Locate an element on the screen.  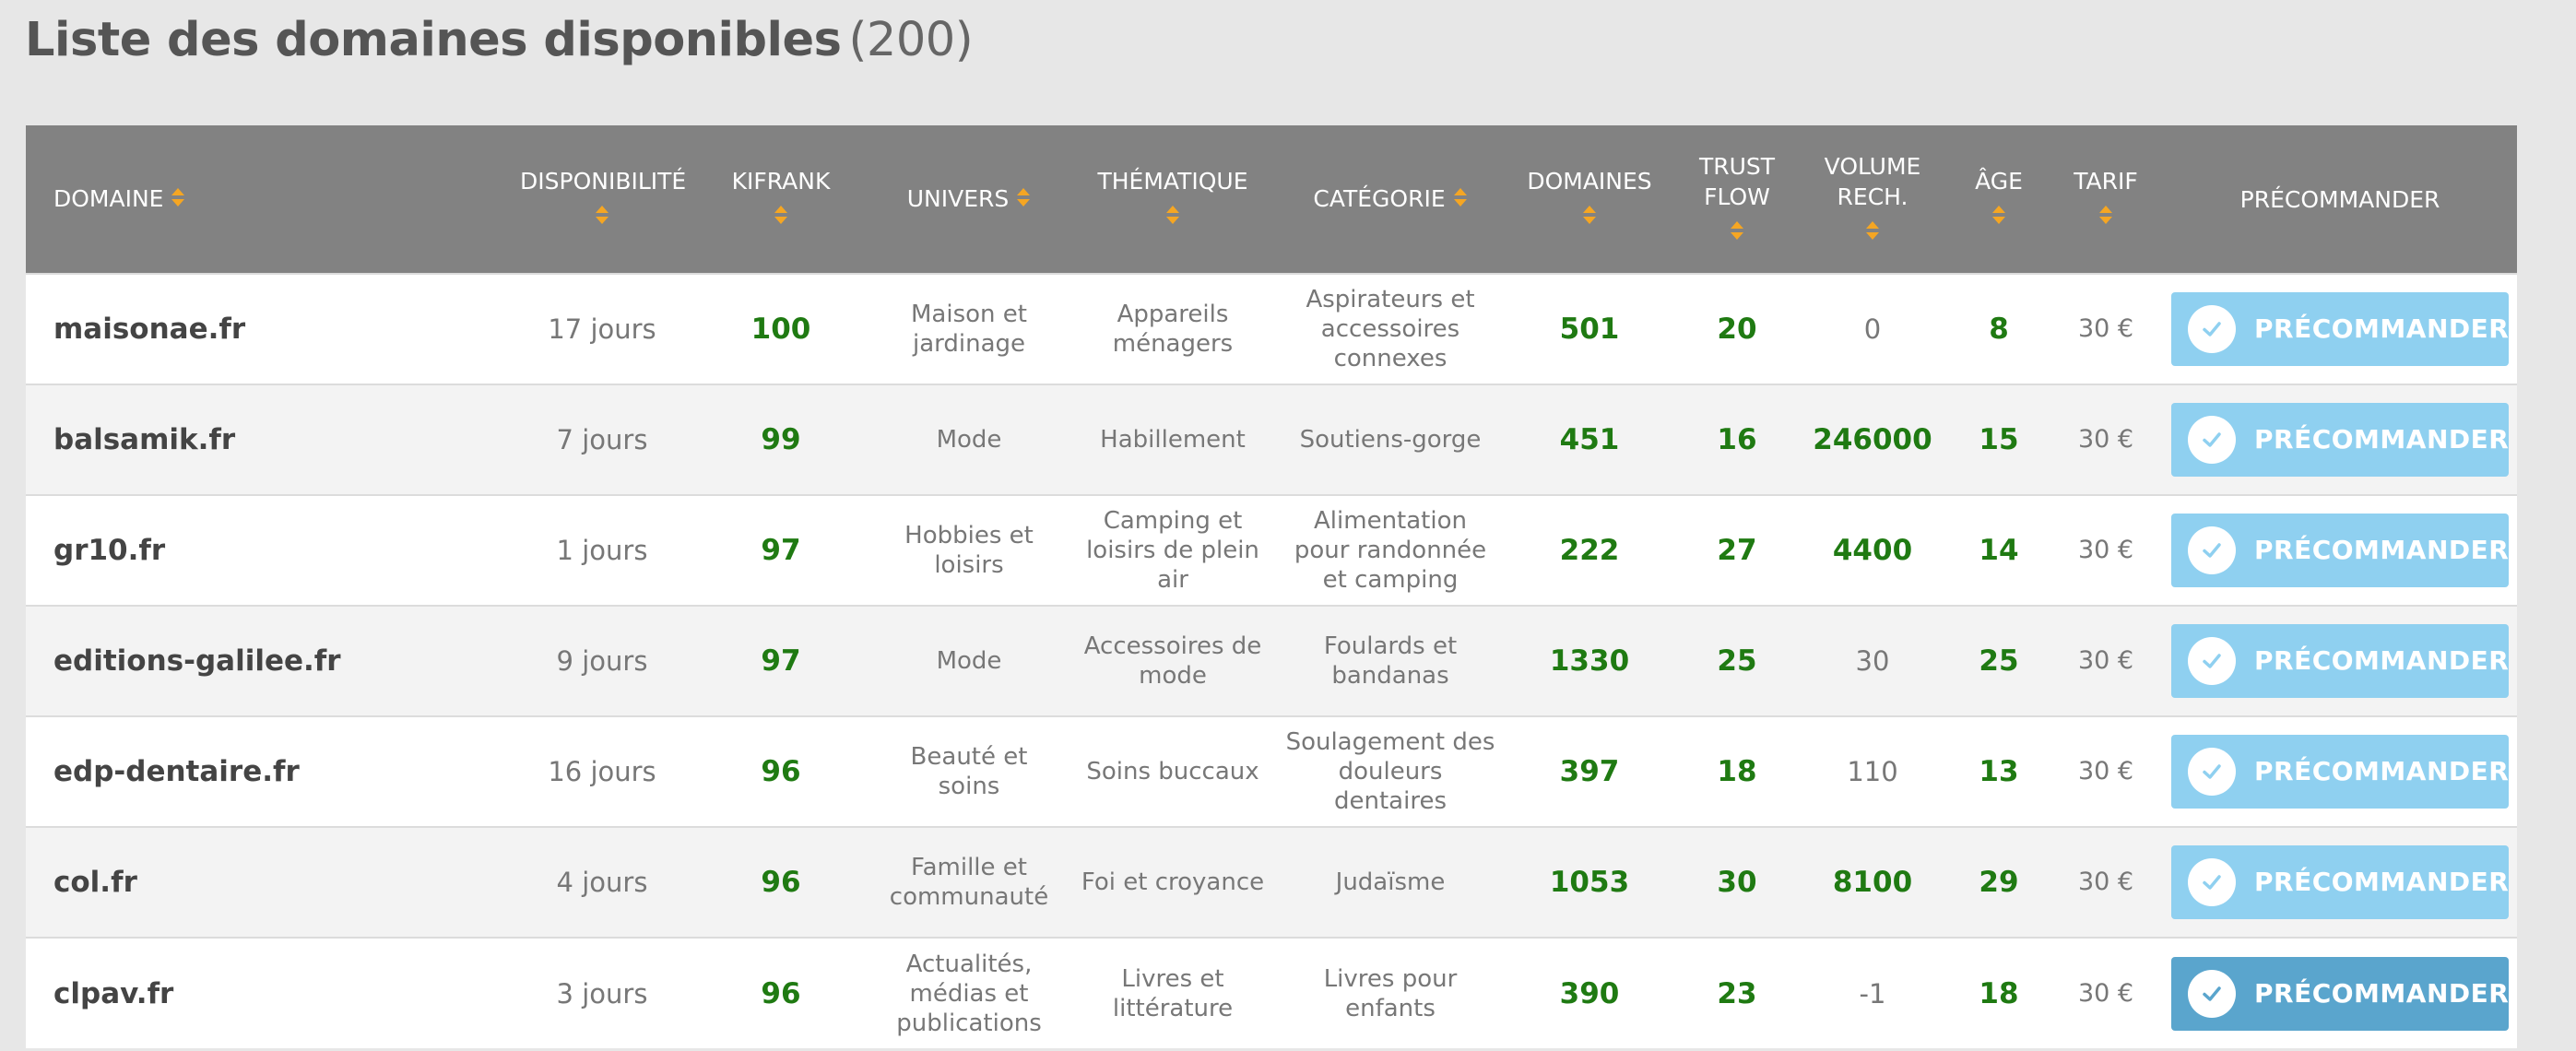
domain-name: col.fr is located at coordinates (270, 882).